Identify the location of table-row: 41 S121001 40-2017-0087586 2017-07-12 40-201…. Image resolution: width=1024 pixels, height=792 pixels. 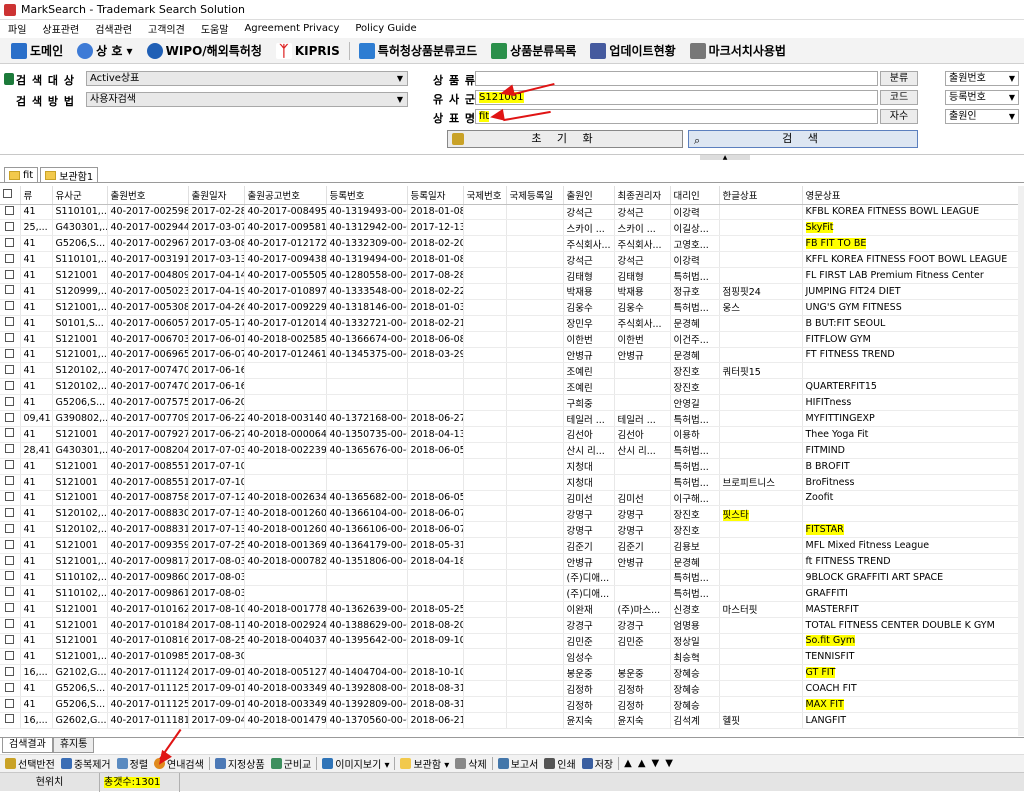
(512, 498).